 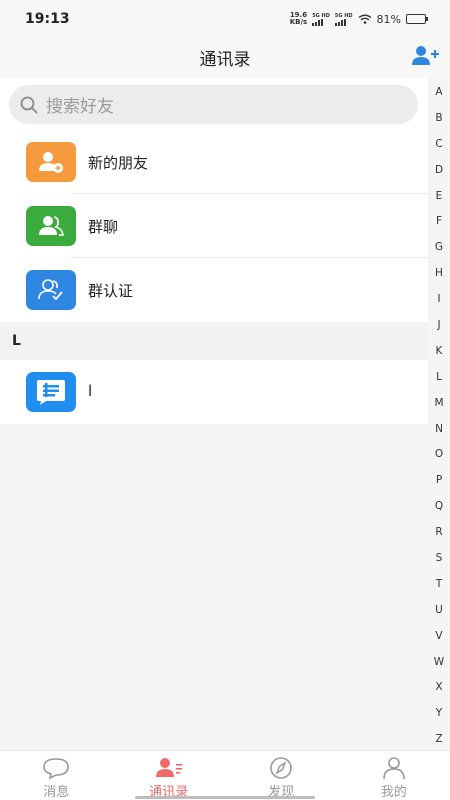 I want to click on home-indicator, so click(x=225, y=797).